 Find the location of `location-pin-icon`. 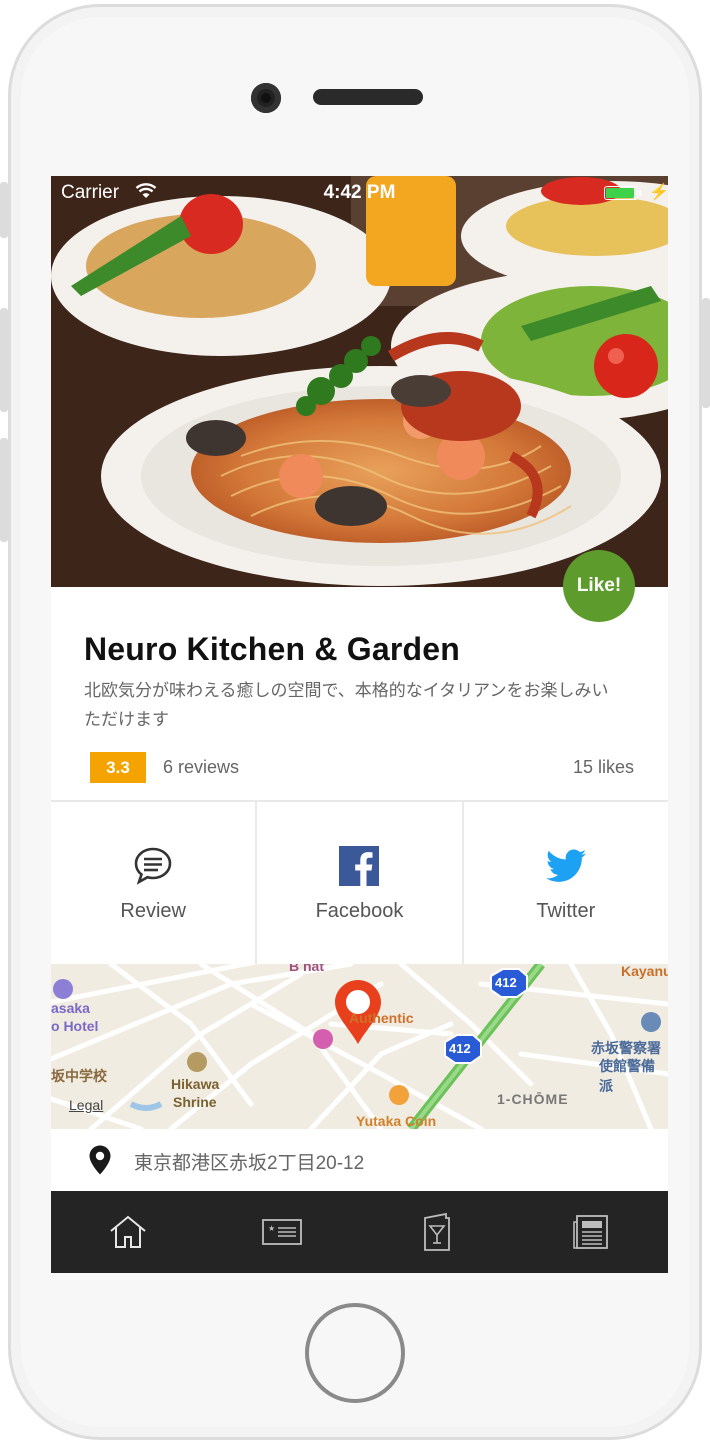

location-pin-icon is located at coordinates (100, 1160).